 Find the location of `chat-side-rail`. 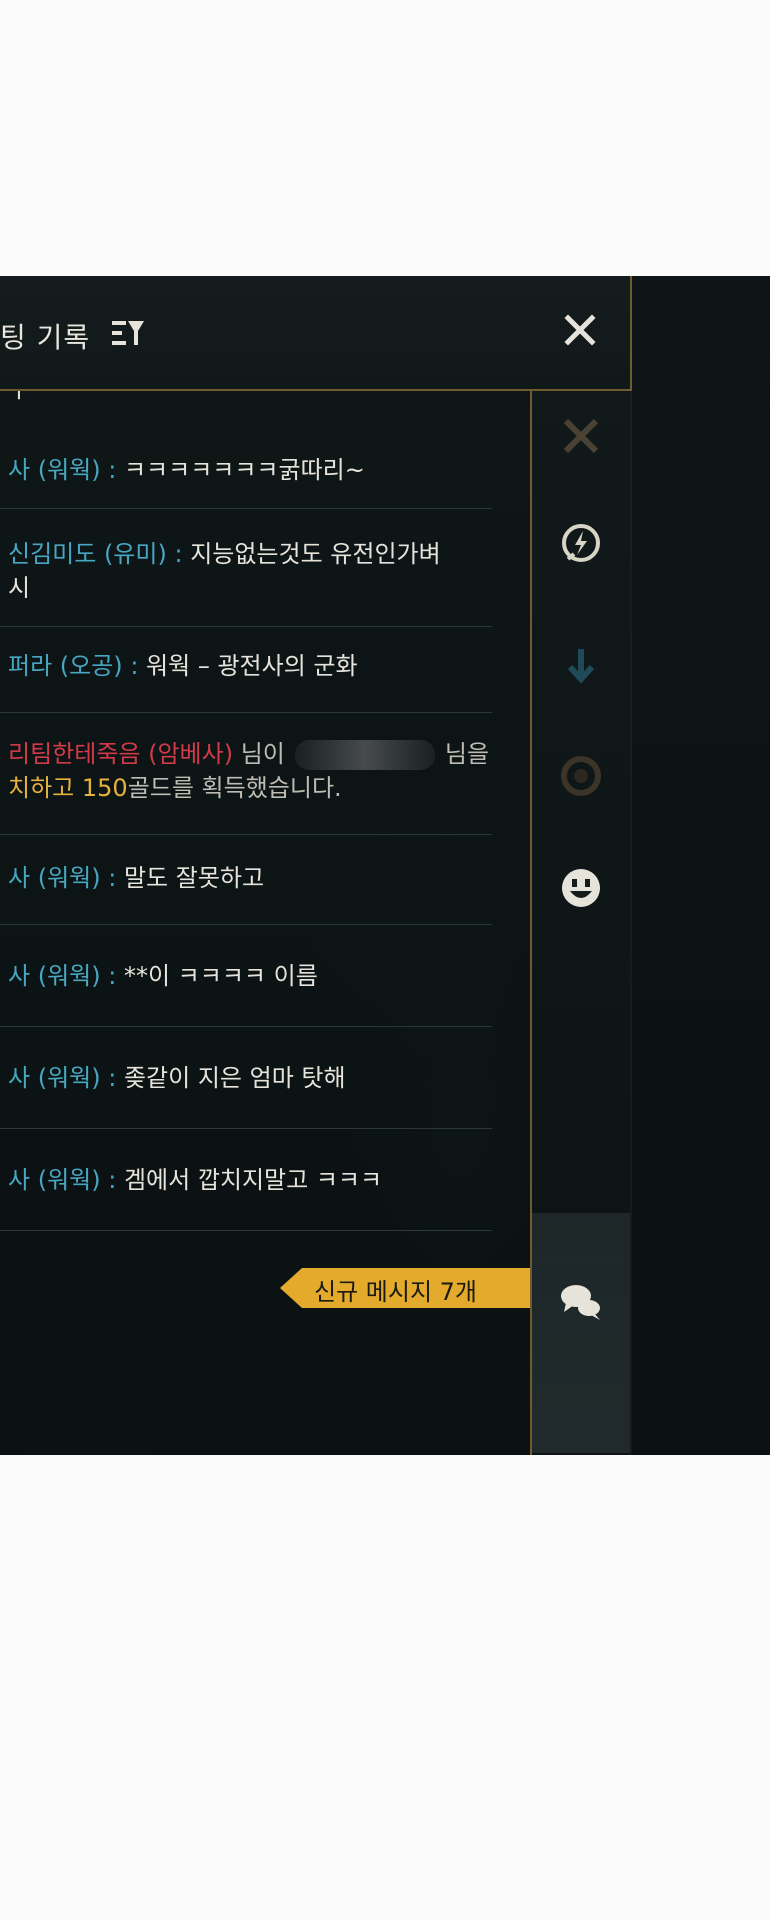

chat-side-rail is located at coordinates (581, 923).